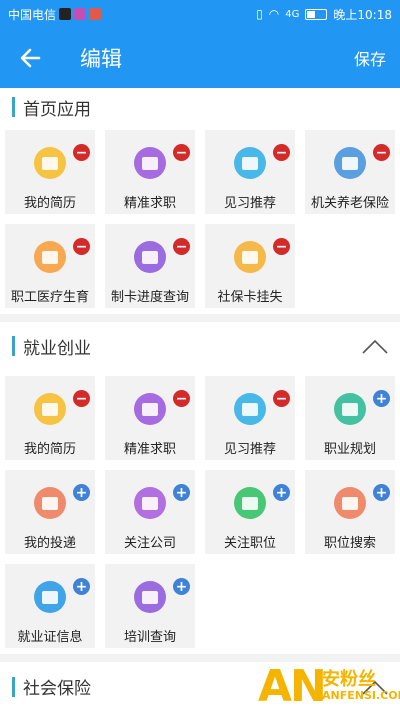 The height and width of the screenshot is (711, 400). What do you see at coordinates (292, 14) in the screenshot?
I see `network-label: 4G` at bounding box center [292, 14].